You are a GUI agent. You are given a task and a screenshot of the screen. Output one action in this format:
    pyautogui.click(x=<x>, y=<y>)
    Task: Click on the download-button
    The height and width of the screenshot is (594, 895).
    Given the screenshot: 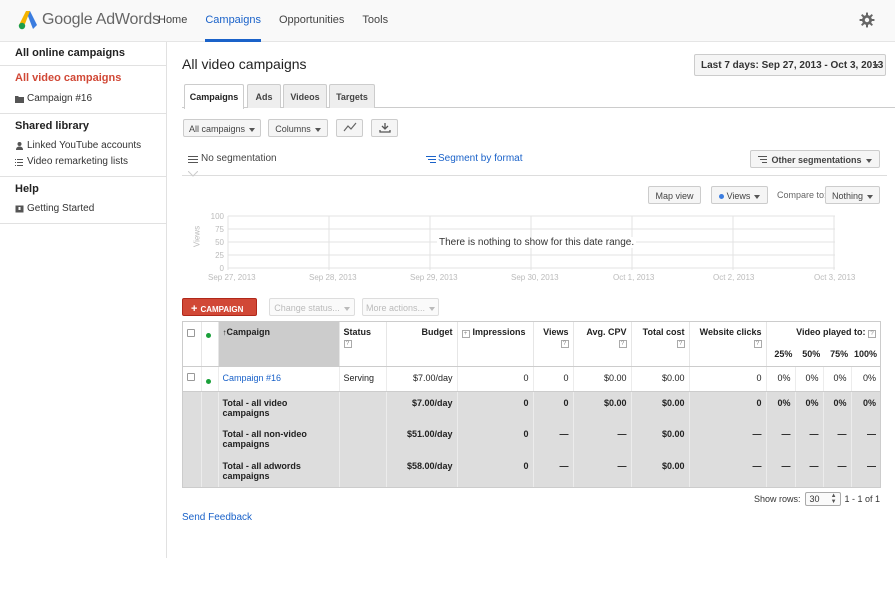 What is the action you would take?
    pyautogui.click(x=384, y=128)
    